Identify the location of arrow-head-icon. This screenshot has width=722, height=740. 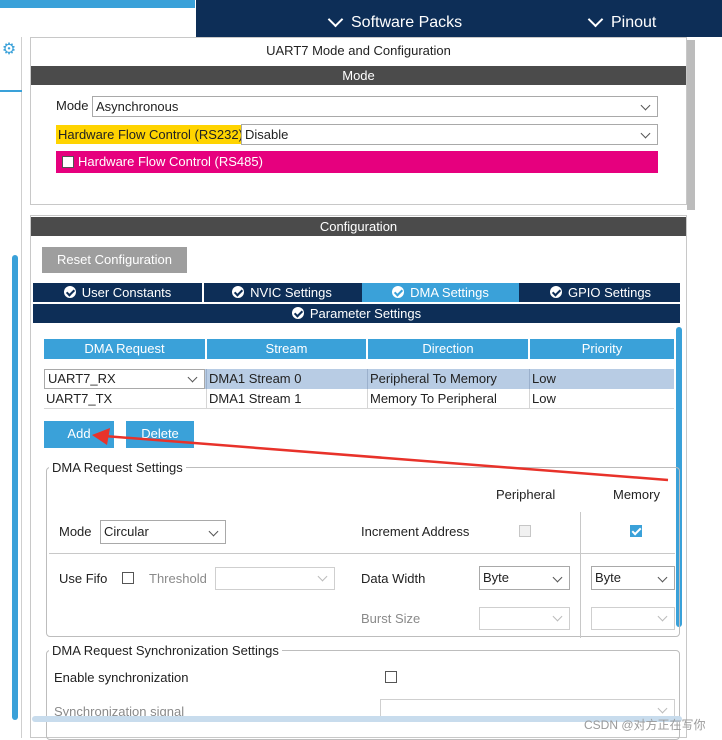
(101, 436).